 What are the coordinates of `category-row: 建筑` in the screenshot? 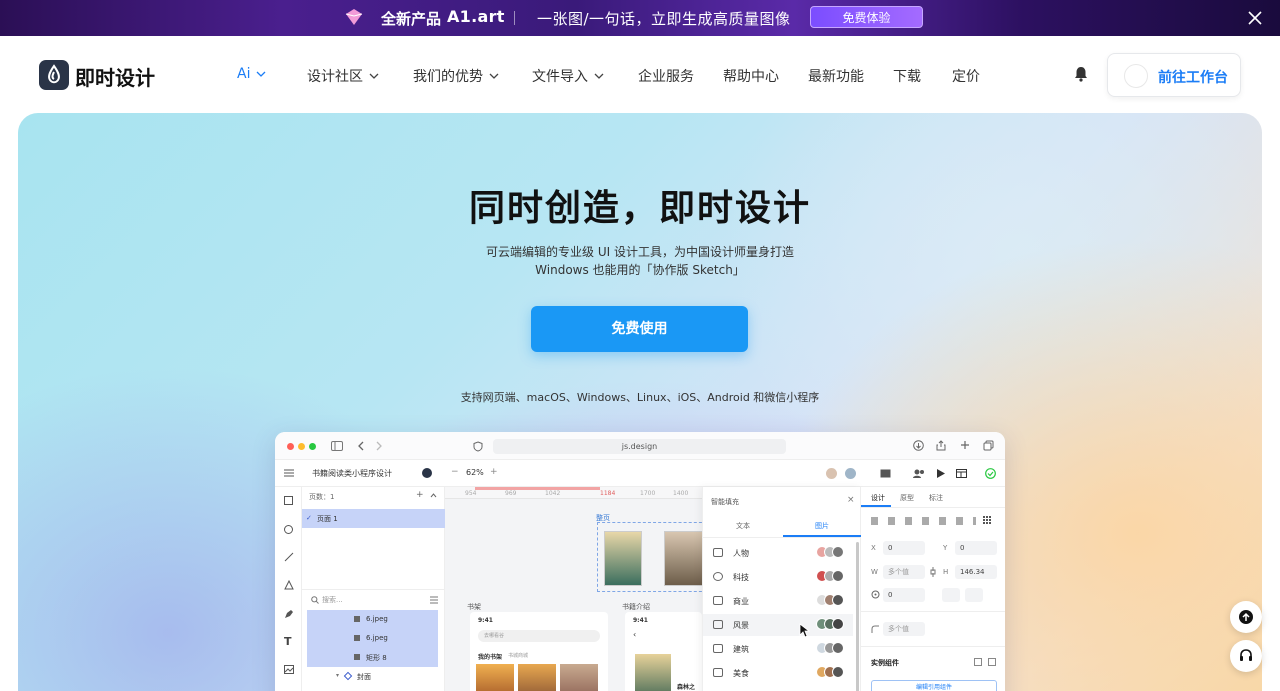 It's located at (778, 649).